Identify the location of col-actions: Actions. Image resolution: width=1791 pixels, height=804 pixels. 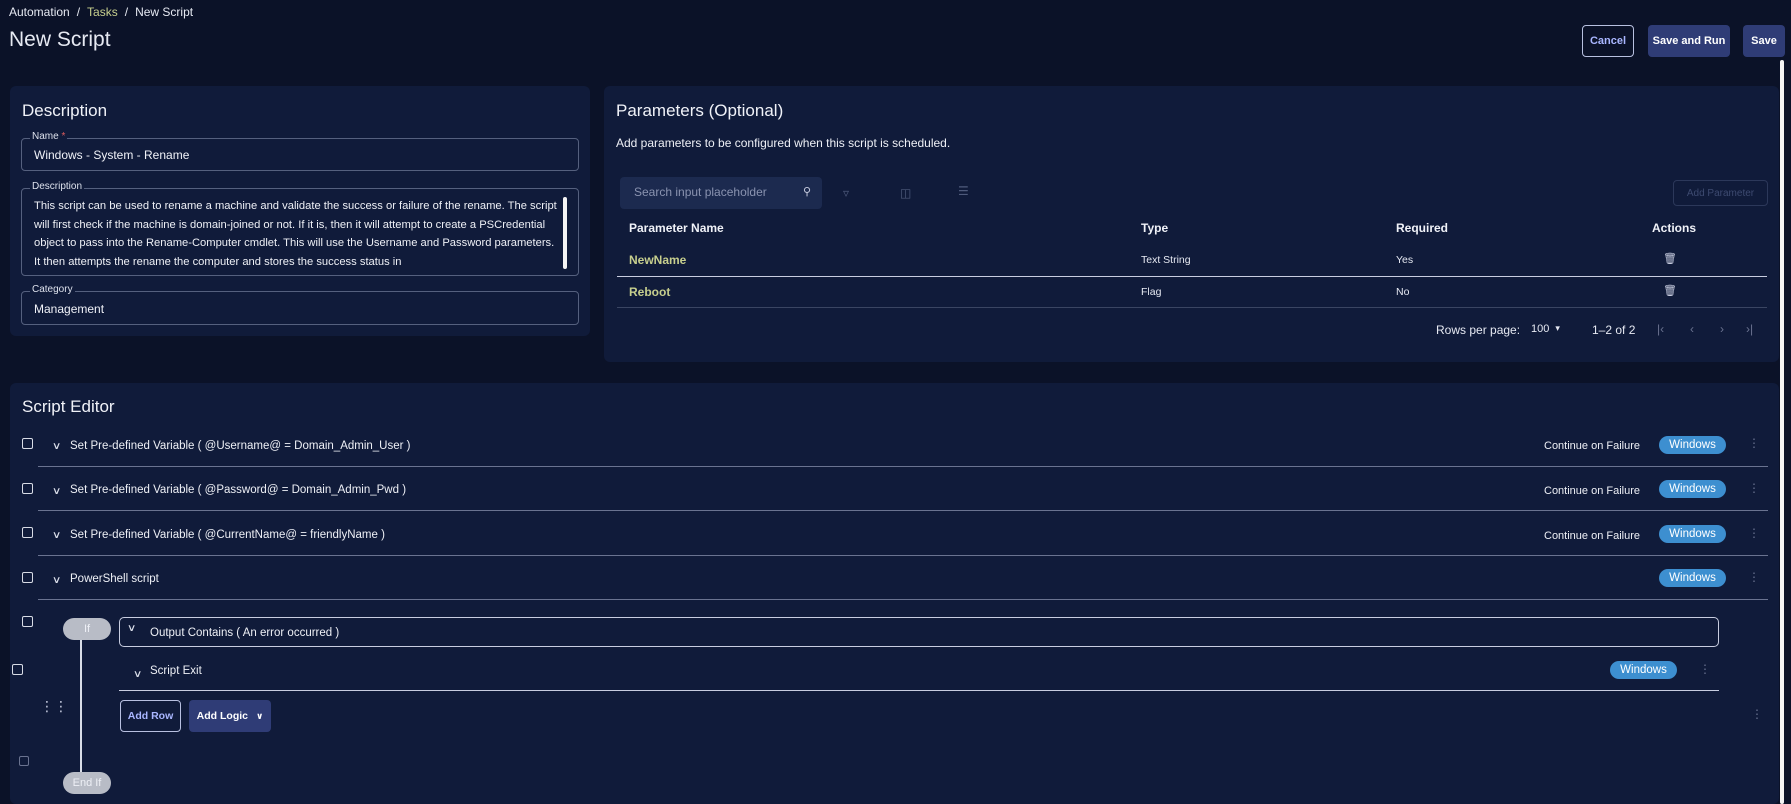
(1674, 228).